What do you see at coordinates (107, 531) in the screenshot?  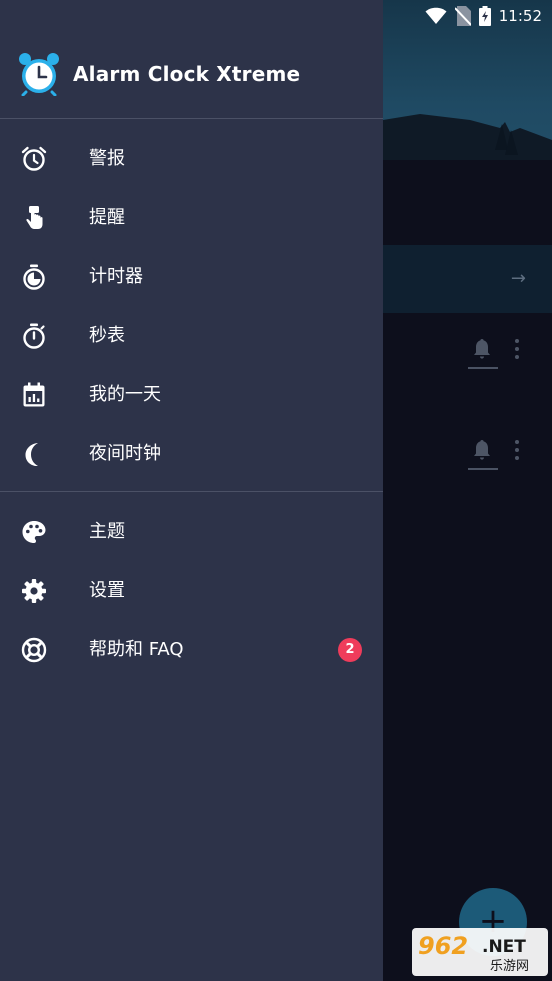 I see `menu-item-label: 主题` at bounding box center [107, 531].